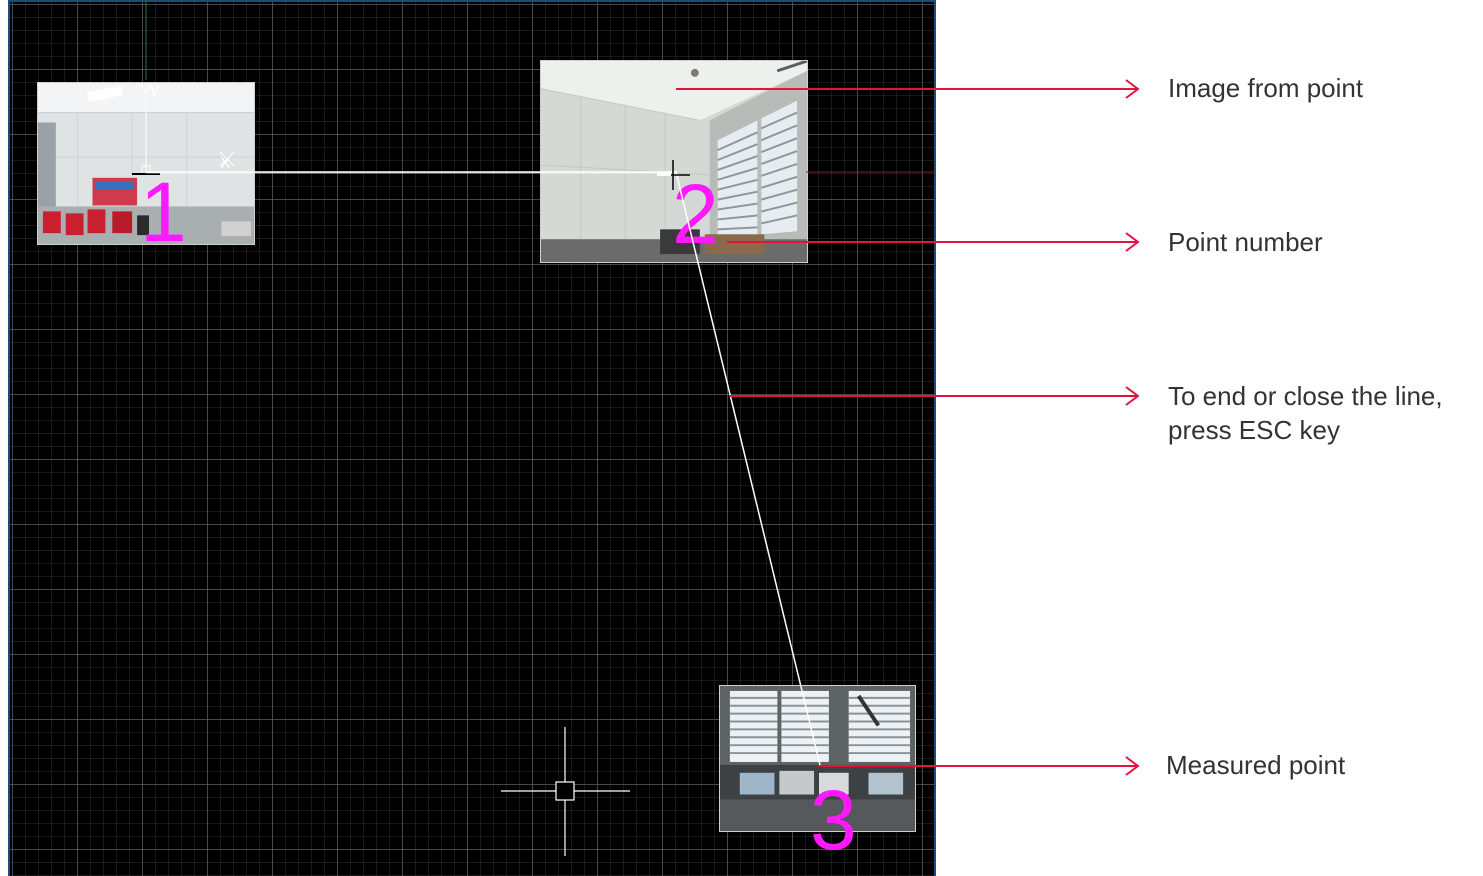 Image resolution: width=1483 pixels, height=876 pixels. I want to click on point-number-3: 3, so click(833, 820).